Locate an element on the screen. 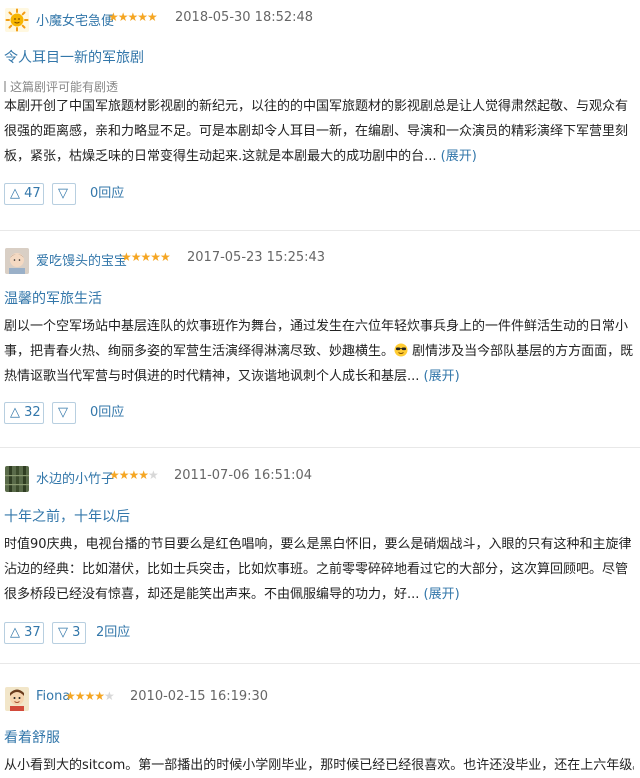  review-title: 令人耳目一新的军旅剧 is located at coordinates (74, 57).